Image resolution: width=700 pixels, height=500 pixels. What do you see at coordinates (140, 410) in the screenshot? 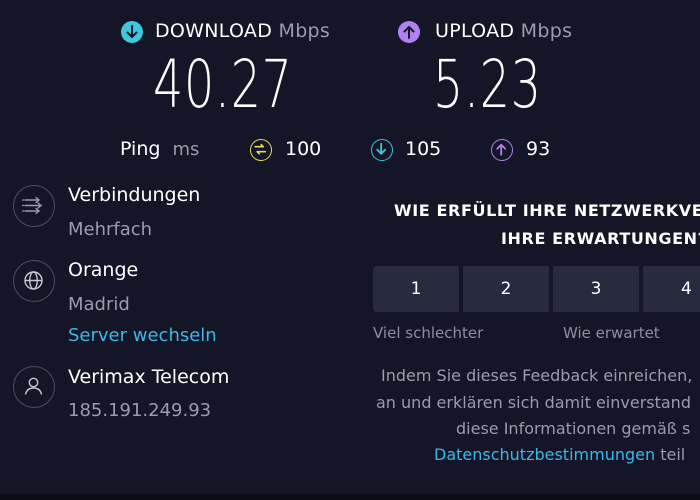
I see `provider-ip: 185.191.249.93` at bounding box center [140, 410].